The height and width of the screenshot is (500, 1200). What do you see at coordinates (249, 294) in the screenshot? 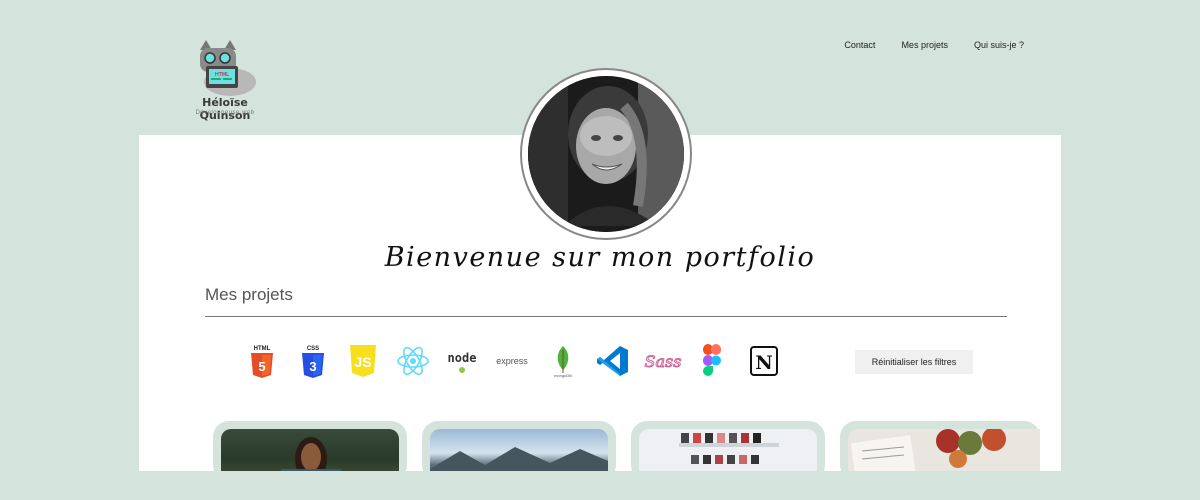
I see `projects-title: Mes projets` at bounding box center [249, 294].